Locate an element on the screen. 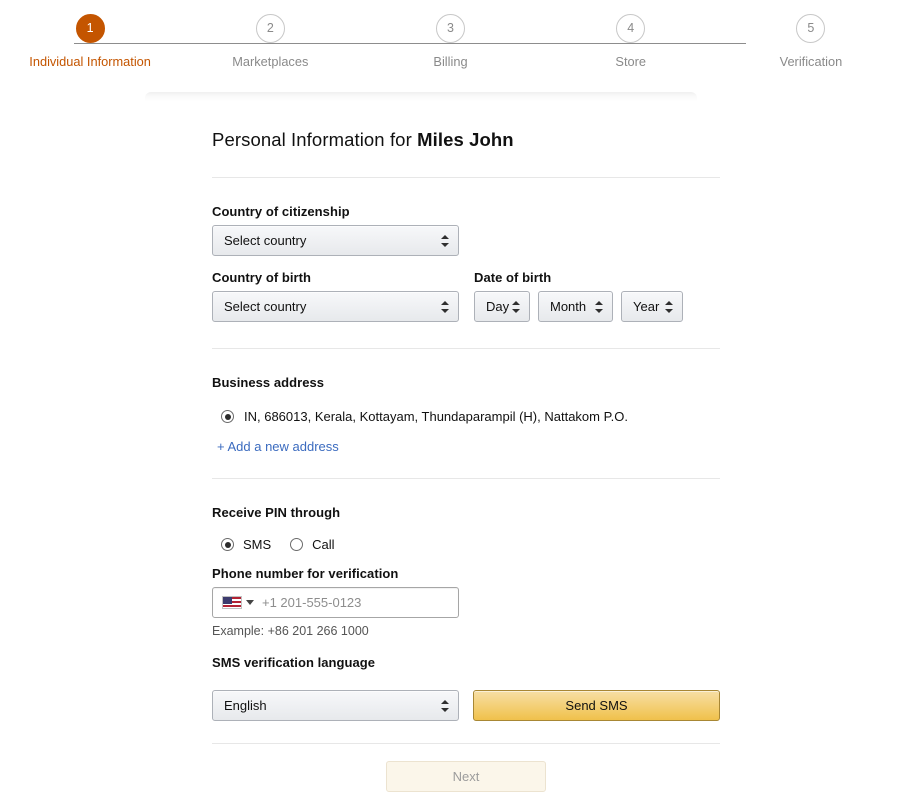  next-button: Next is located at coordinates (466, 776).